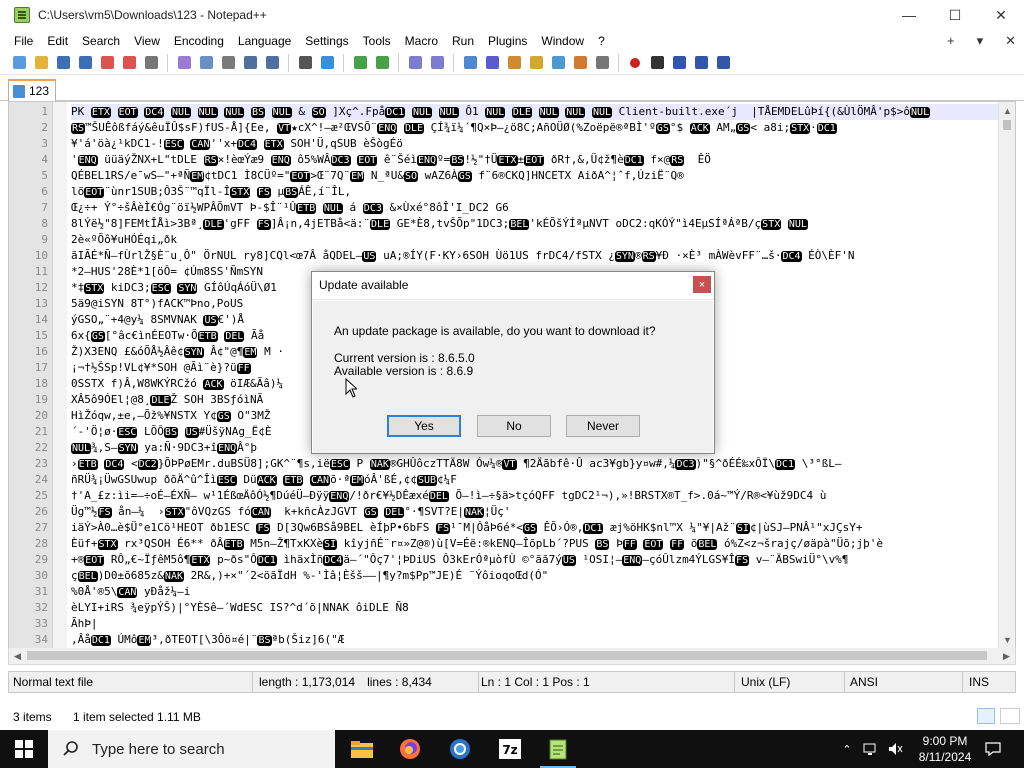 This screenshot has width=1024, height=768. What do you see at coordinates (424, 426) in the screenshot?
I see `yes-button: Yes` at bounding box center [424, 426].